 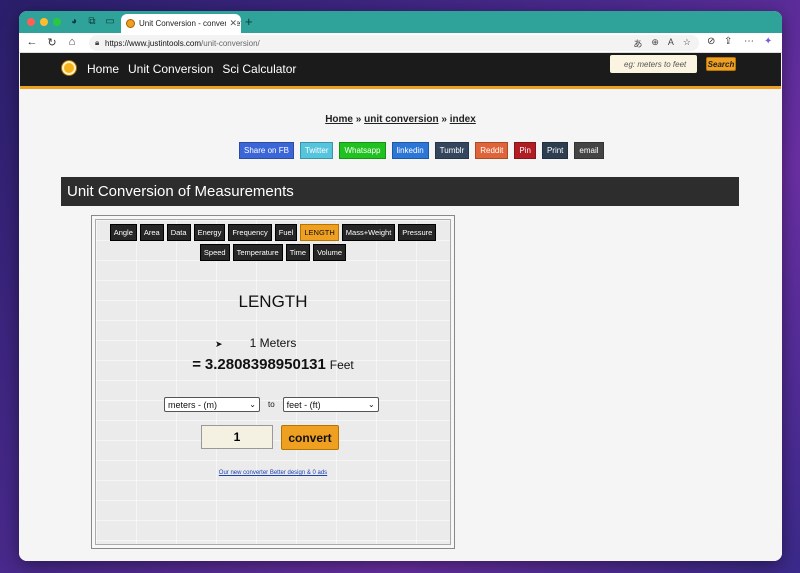 What do you see at coordinates (711, 41) in the screenshot?
I see `extensions-icon: ⊘` at bounding box center [711, 41].